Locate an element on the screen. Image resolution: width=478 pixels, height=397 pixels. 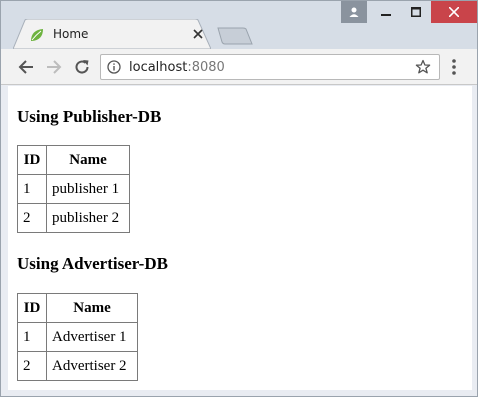
star-icon is located at coordinates (423, 67).